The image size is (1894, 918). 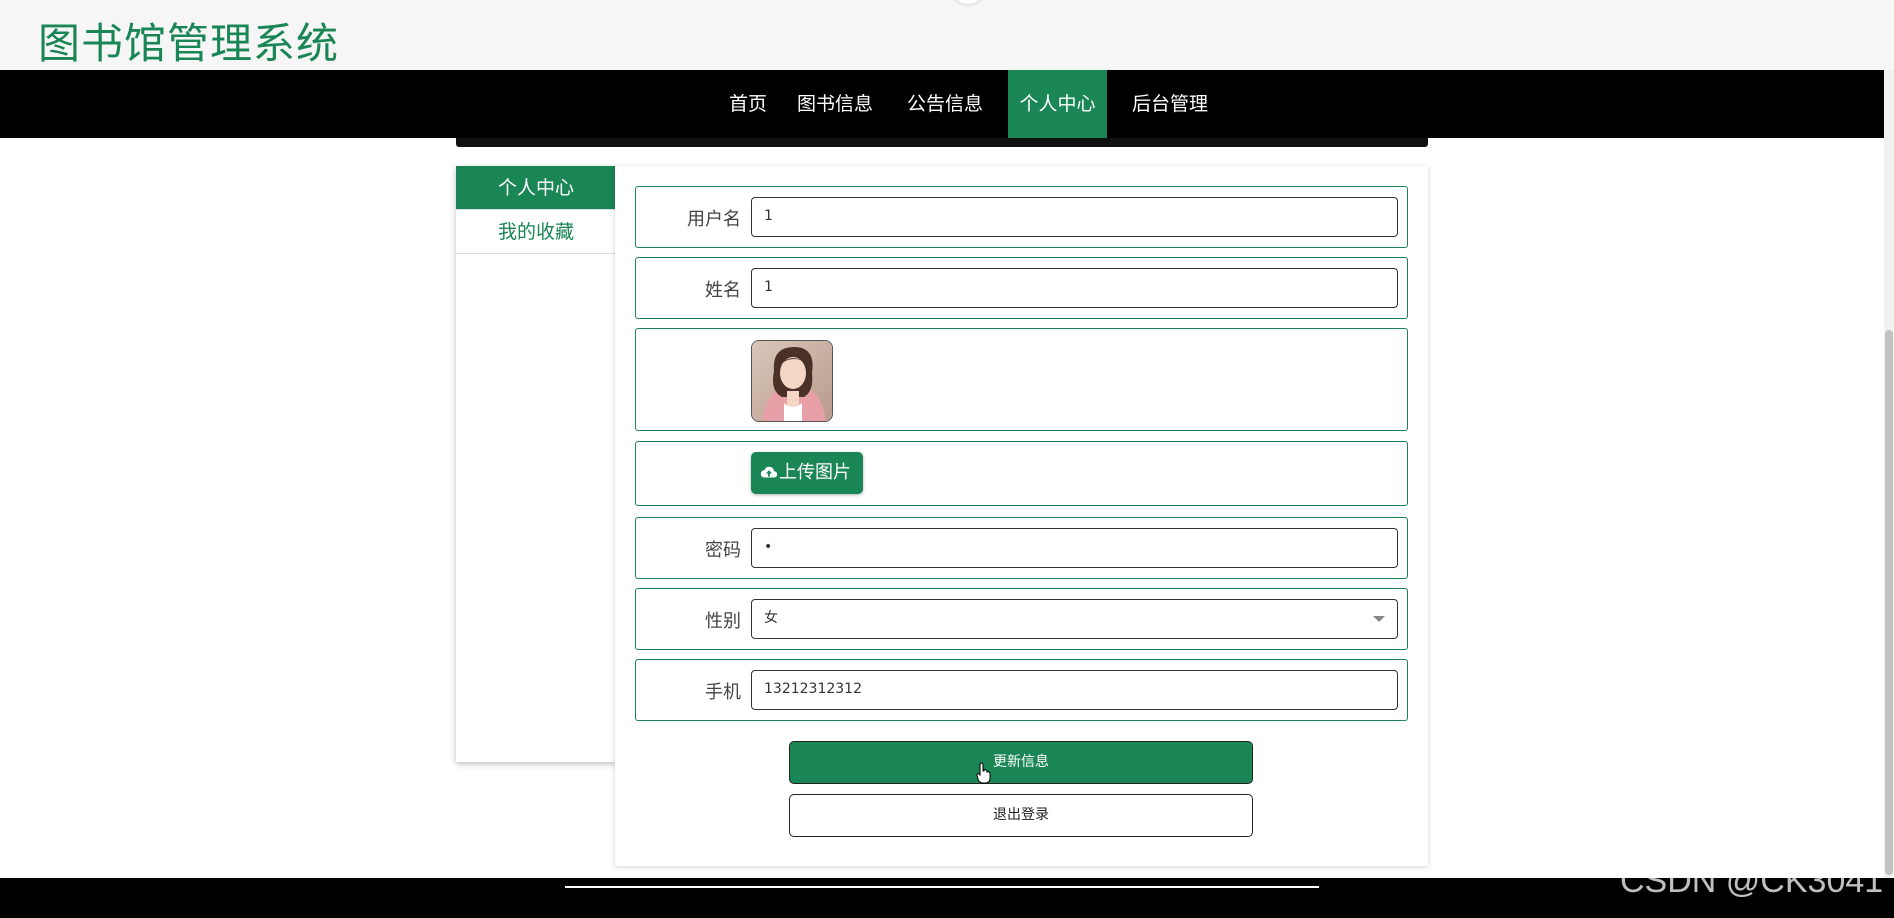 I want to click on name-input: 1, so click(x=1074, y=288).